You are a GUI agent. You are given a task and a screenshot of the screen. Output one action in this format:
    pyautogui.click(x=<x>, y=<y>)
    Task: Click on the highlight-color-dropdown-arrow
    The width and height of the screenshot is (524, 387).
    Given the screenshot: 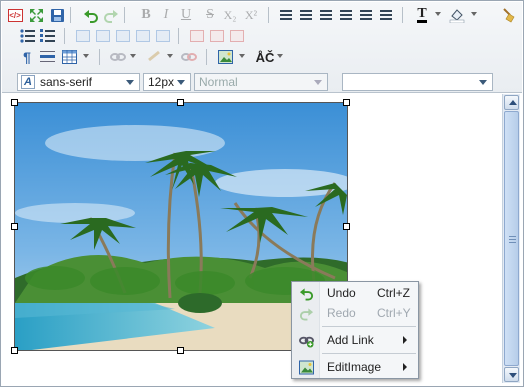 What is the action you would take?
    pyautogui.click(x=474, y=14)
    